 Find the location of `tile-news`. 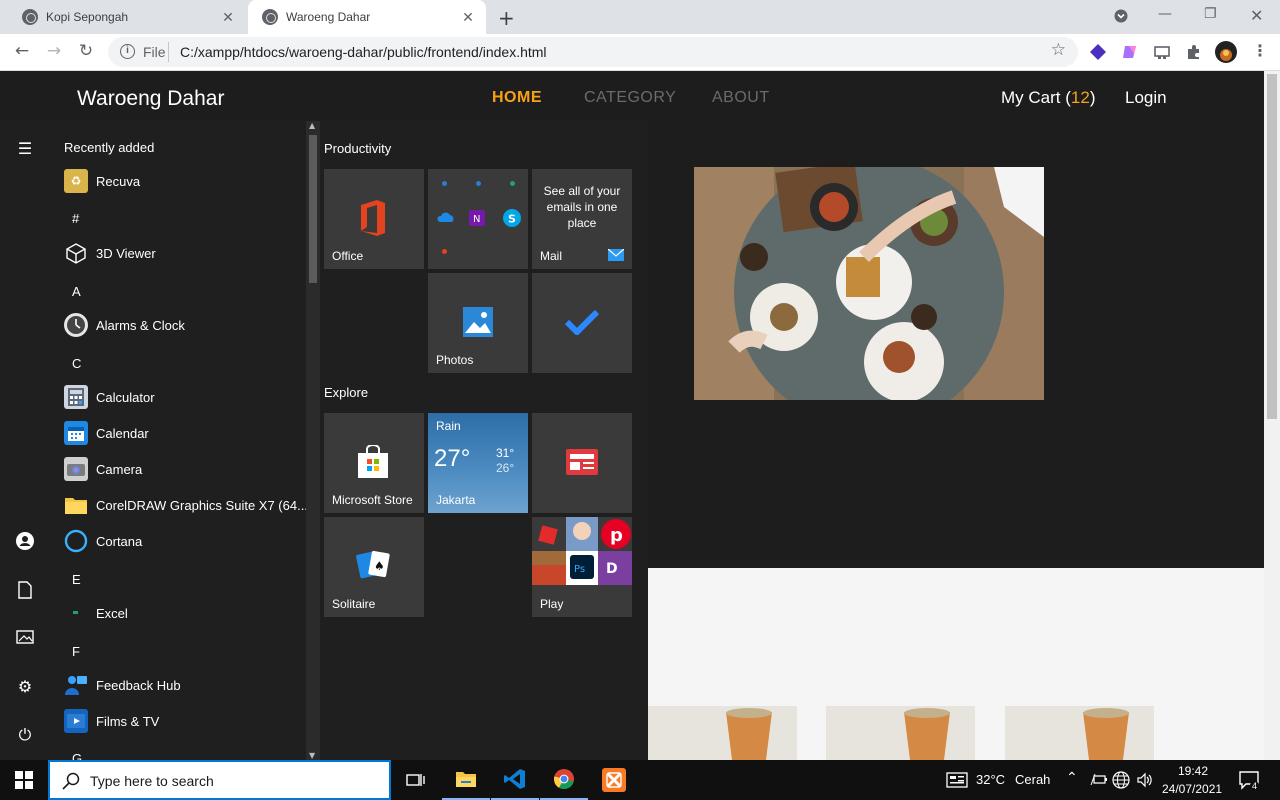

tile-news is located at coordinates (582, 463).